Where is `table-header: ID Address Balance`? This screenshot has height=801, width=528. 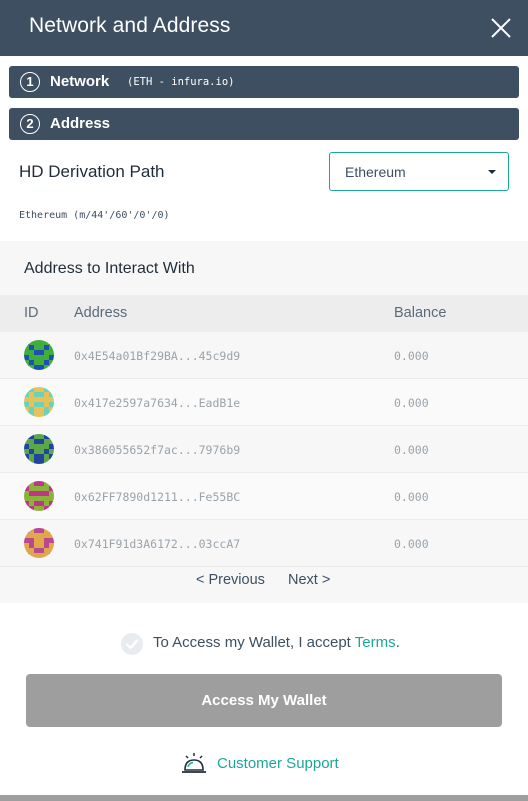
table-header: ID Address Balance is located at coordinates (264, 313).